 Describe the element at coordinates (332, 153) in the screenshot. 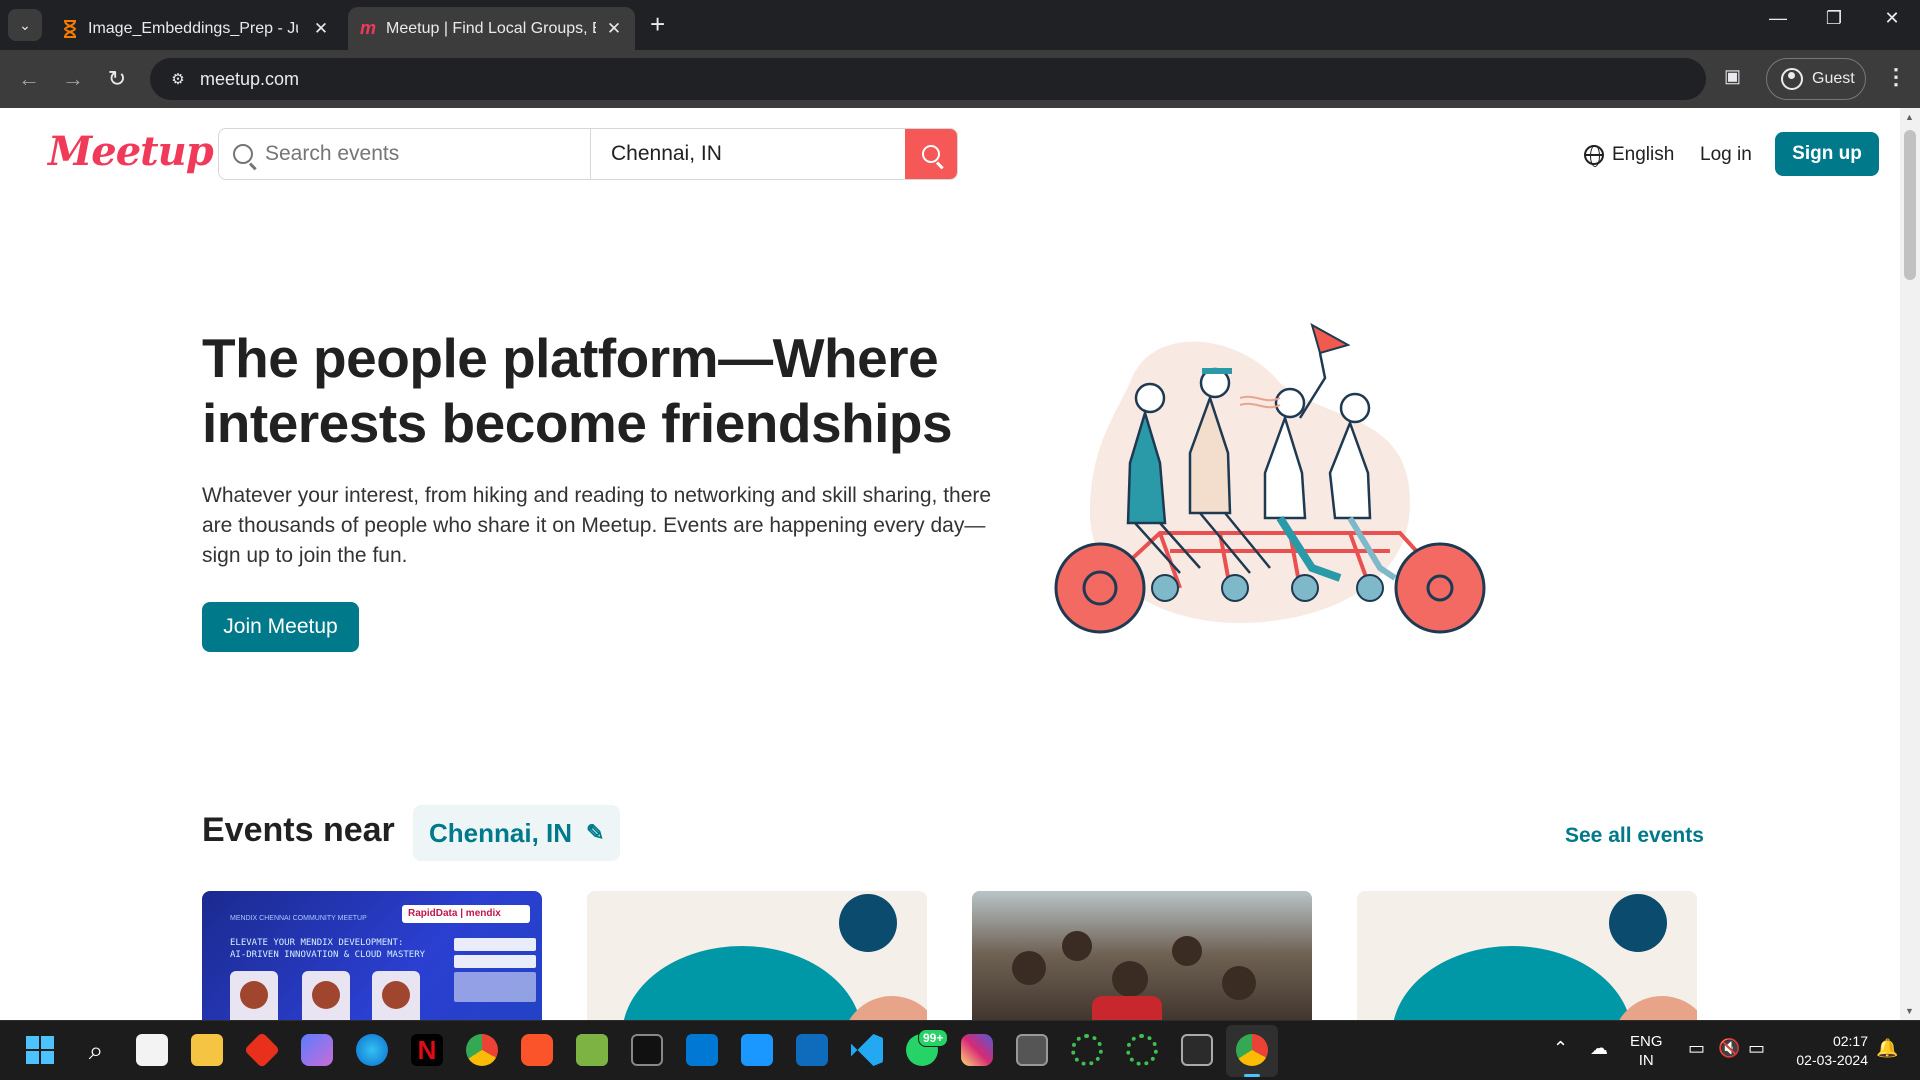

I see `search-placeholder: Search events` at that location.